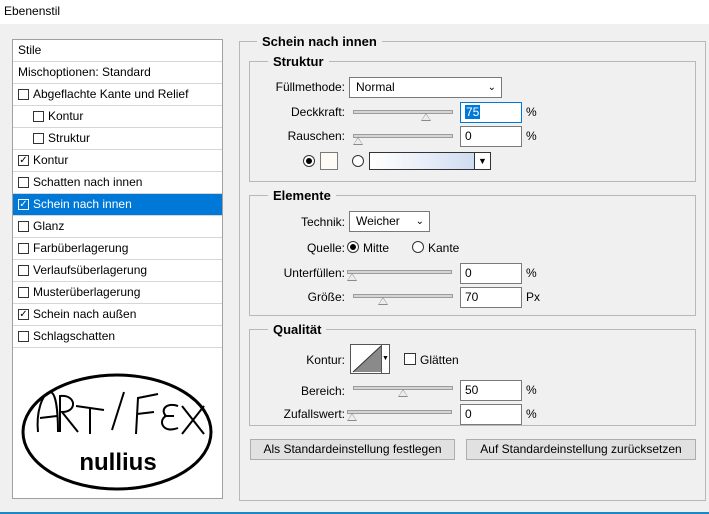 The width and height of the screenshot is (709, 514). I want to click on solid-color-radio, so click(309, 161).